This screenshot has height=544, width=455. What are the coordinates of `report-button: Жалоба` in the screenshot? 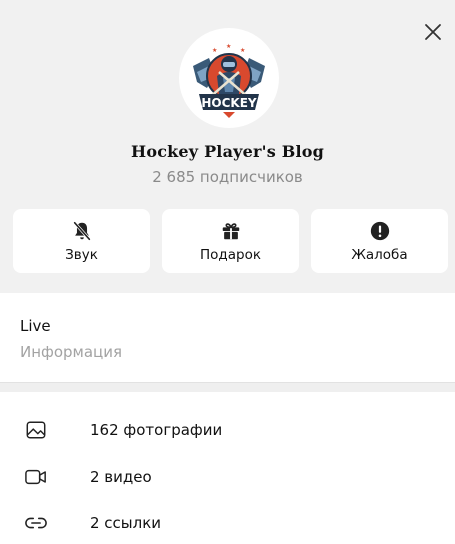 It's located at (379, 241).